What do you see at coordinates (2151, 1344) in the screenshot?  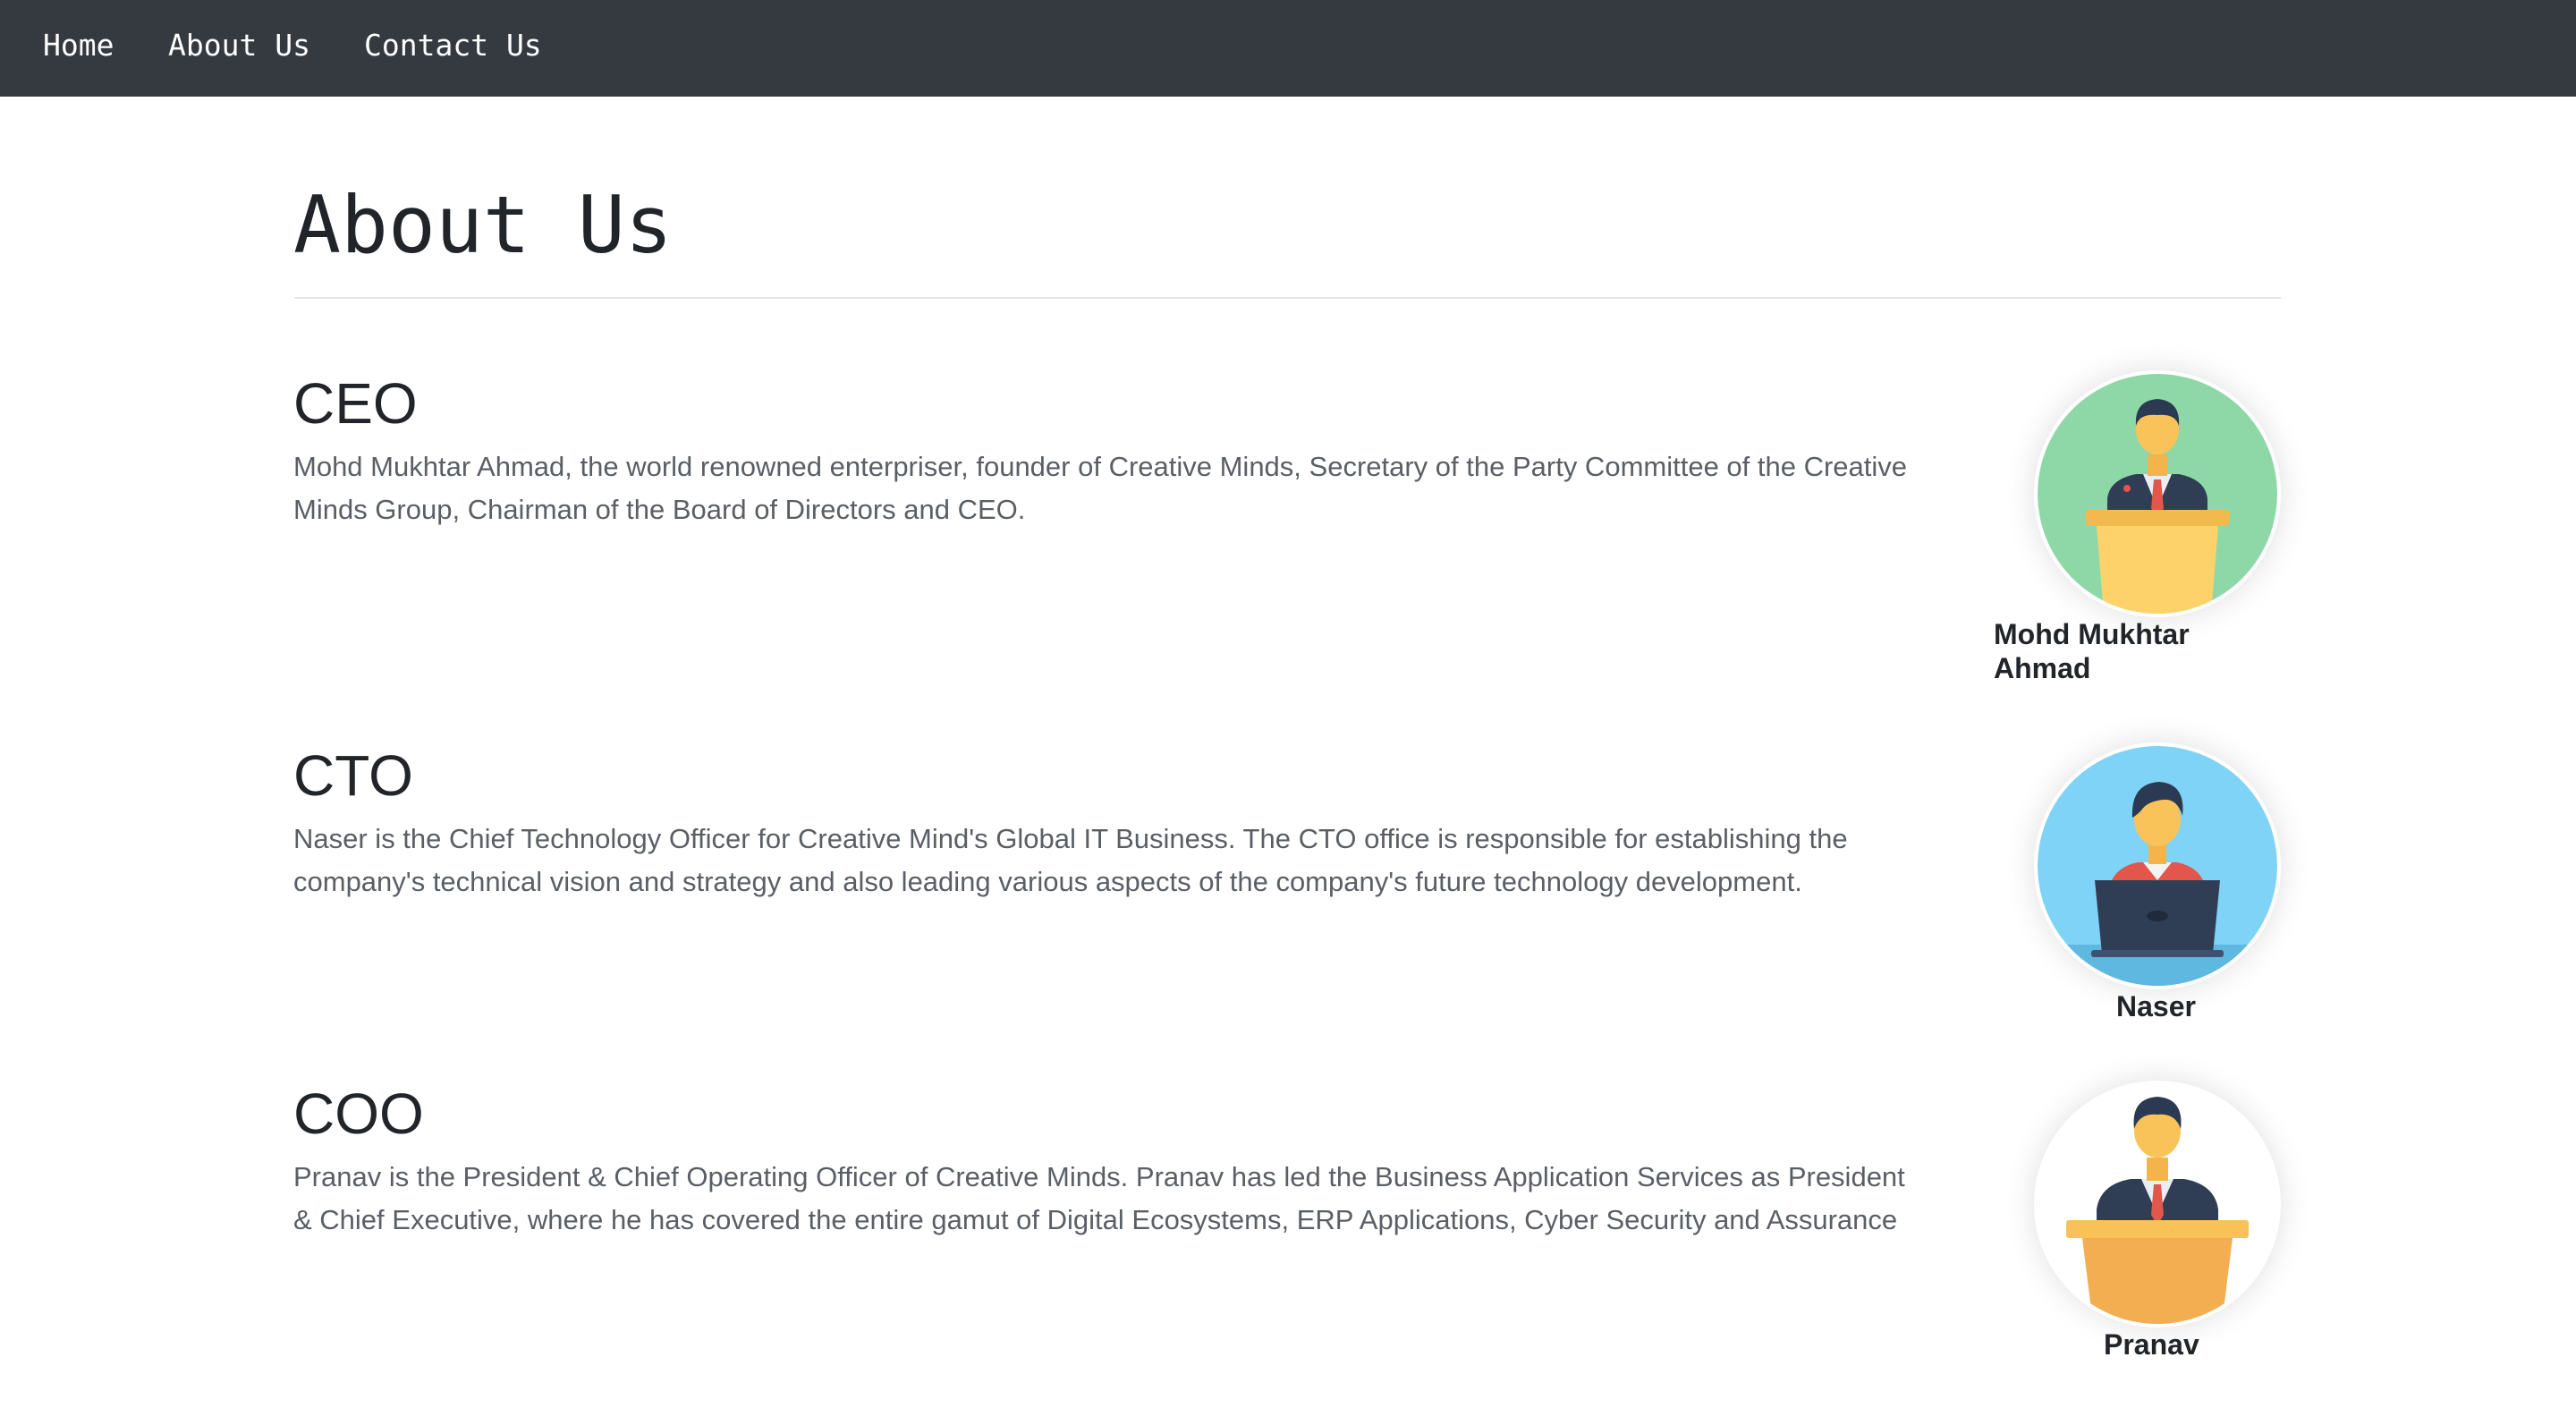 I see `coo-name-caption: Pranav` at bounding box center [2151, 1344].